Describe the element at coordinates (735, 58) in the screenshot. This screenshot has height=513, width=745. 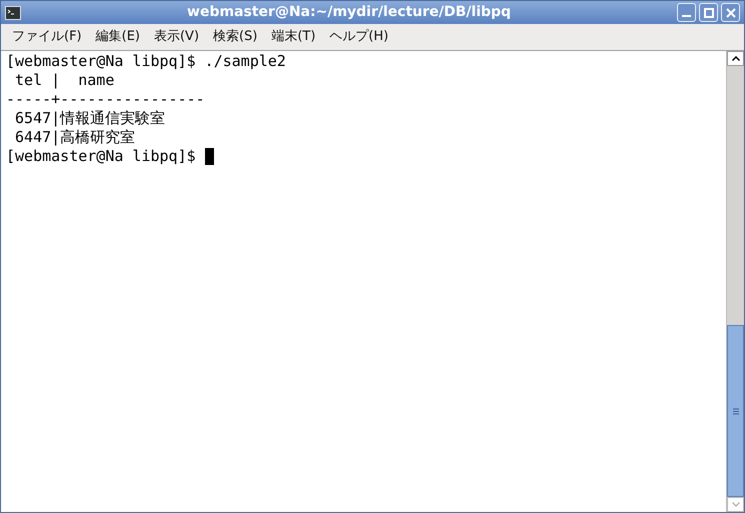
I see `scroll-up-button` at that location.